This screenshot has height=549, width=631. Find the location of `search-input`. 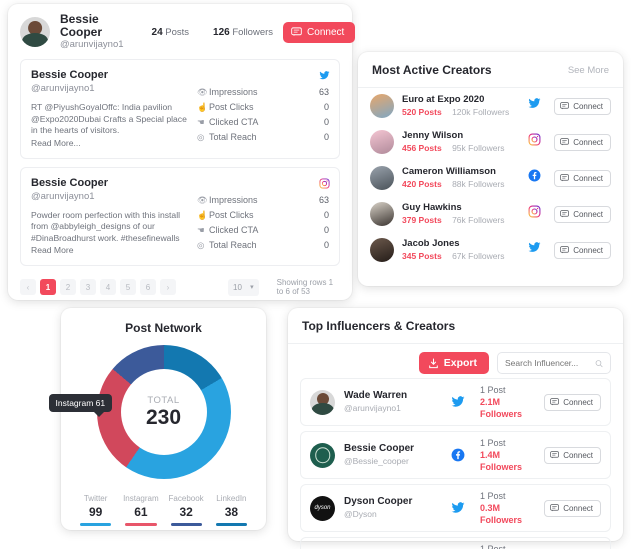

search-input is located at coordinates (548, 363).